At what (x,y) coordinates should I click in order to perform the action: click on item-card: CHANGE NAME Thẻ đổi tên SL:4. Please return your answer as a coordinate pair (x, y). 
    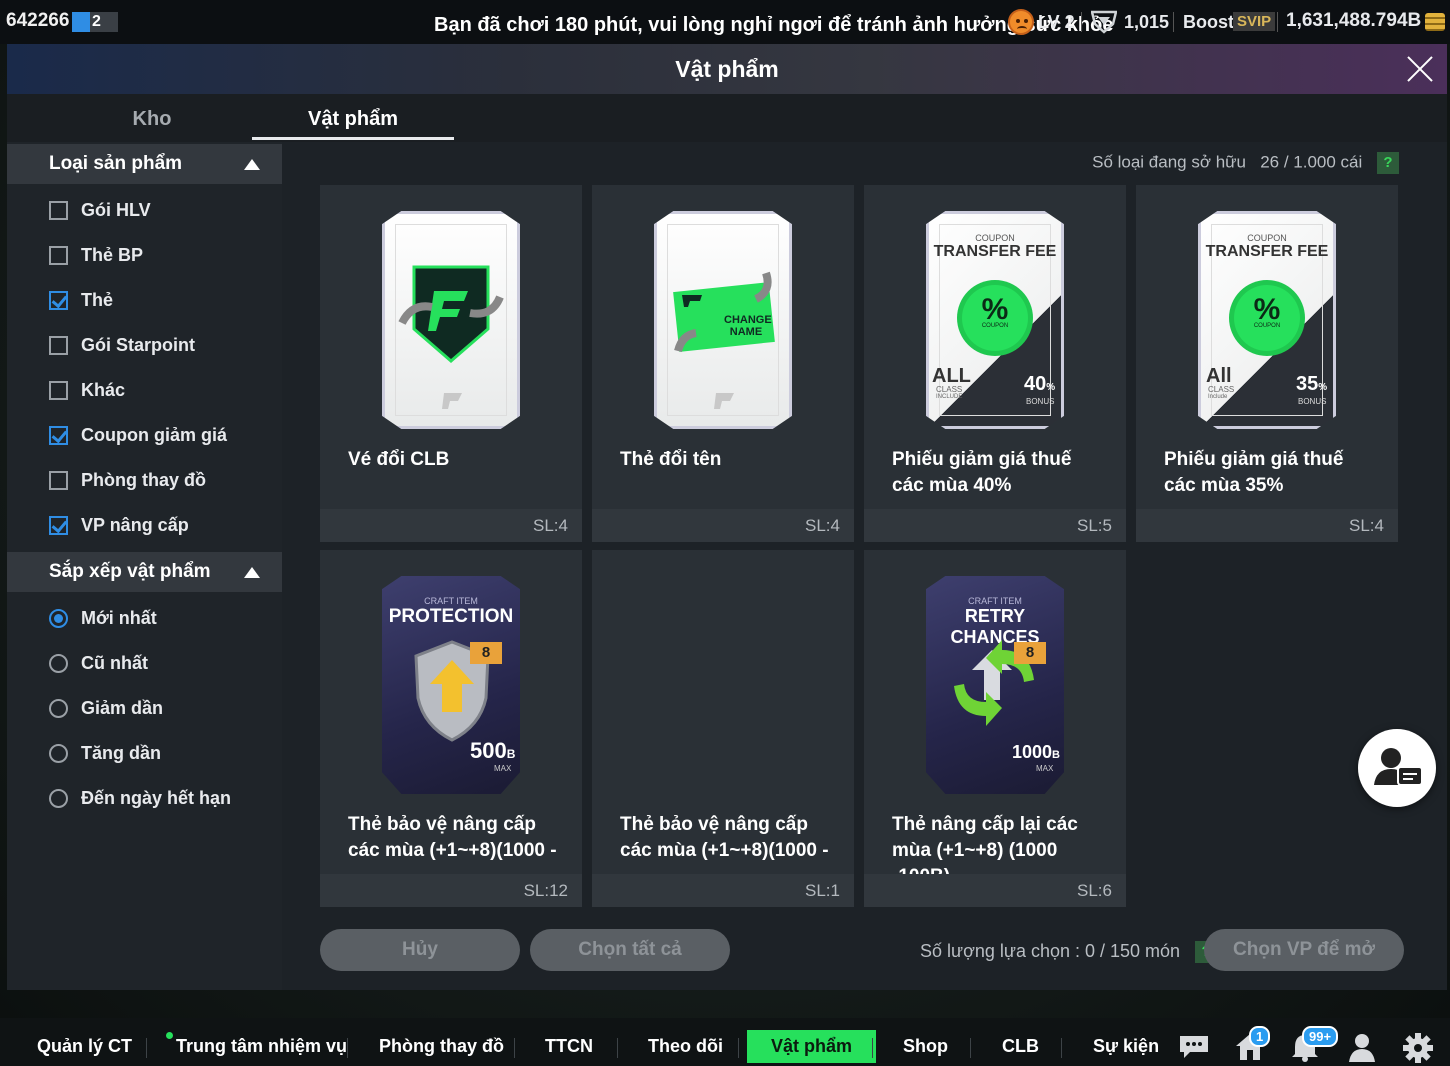
    Looking at the image, I should click on (723, 363).